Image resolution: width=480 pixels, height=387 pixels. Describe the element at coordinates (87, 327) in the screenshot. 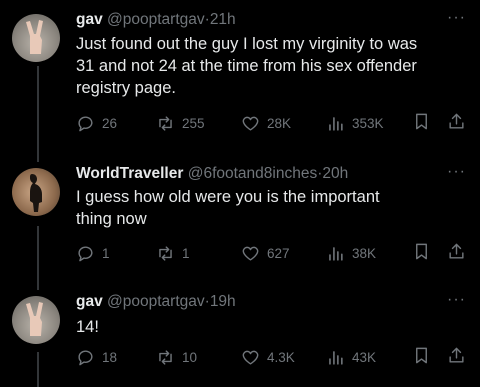

I see `tweet-text-line: 14!` at that location.